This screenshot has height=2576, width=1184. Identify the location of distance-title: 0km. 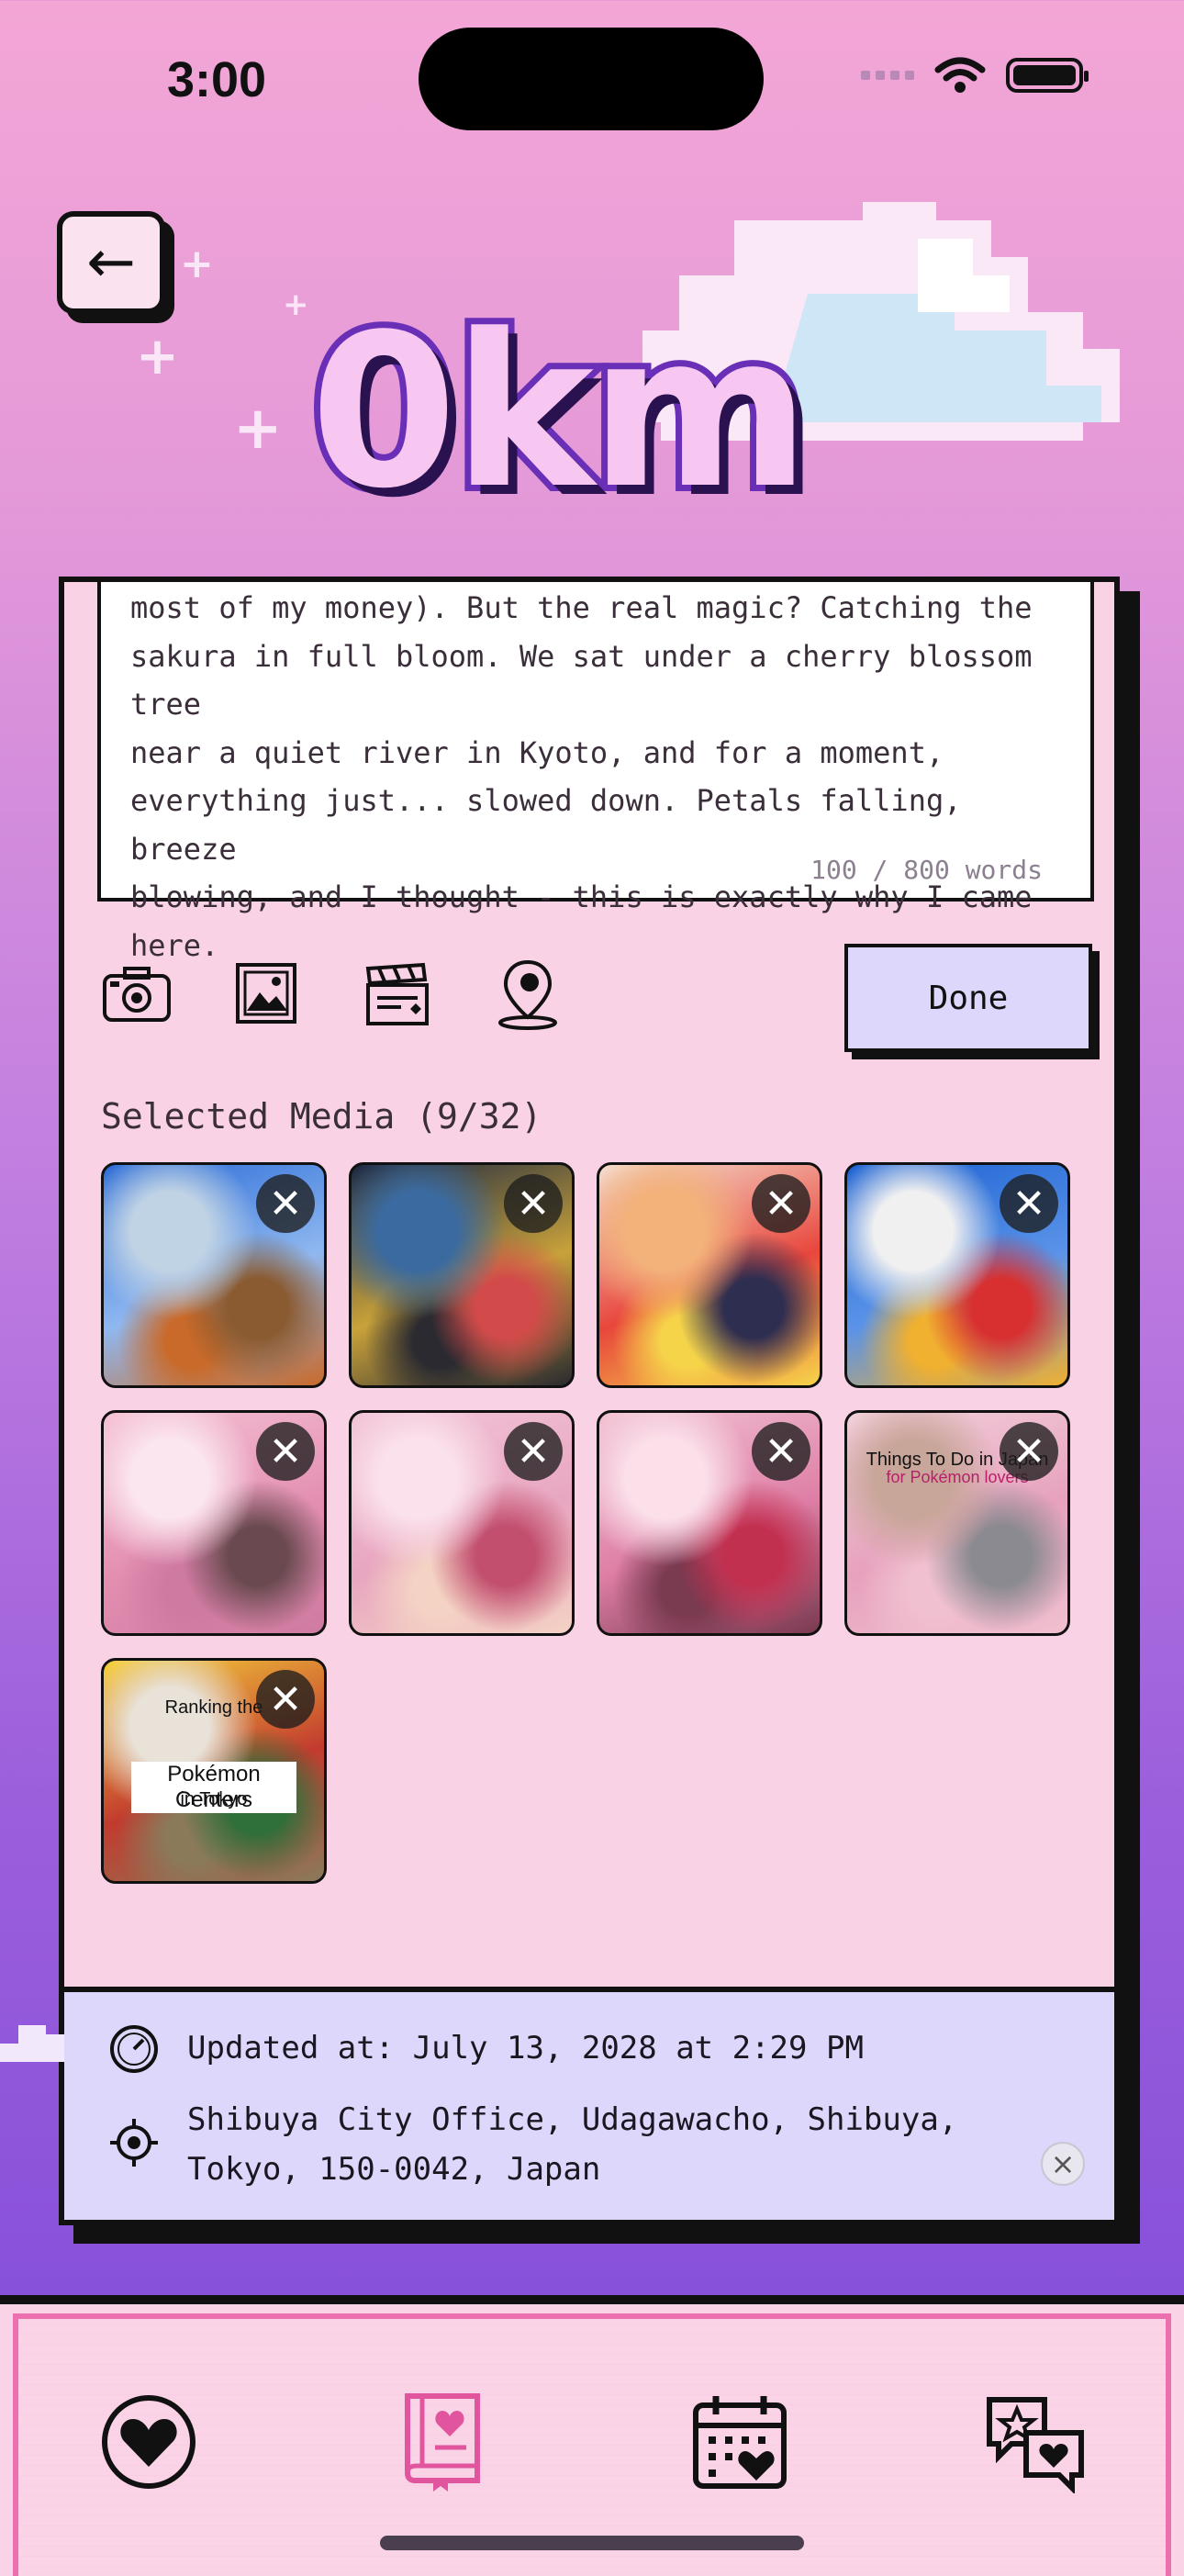
(560, 412).